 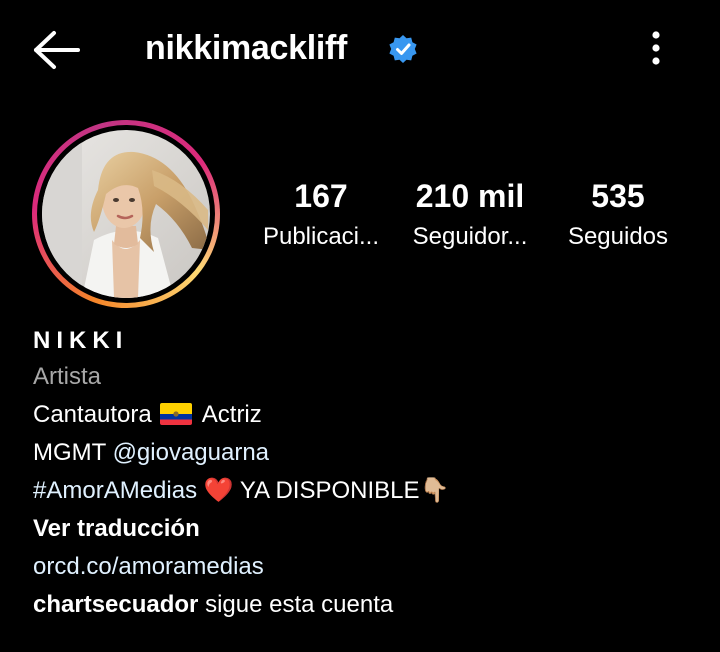 I want to click on story-ring, so click(x=126, y=214).